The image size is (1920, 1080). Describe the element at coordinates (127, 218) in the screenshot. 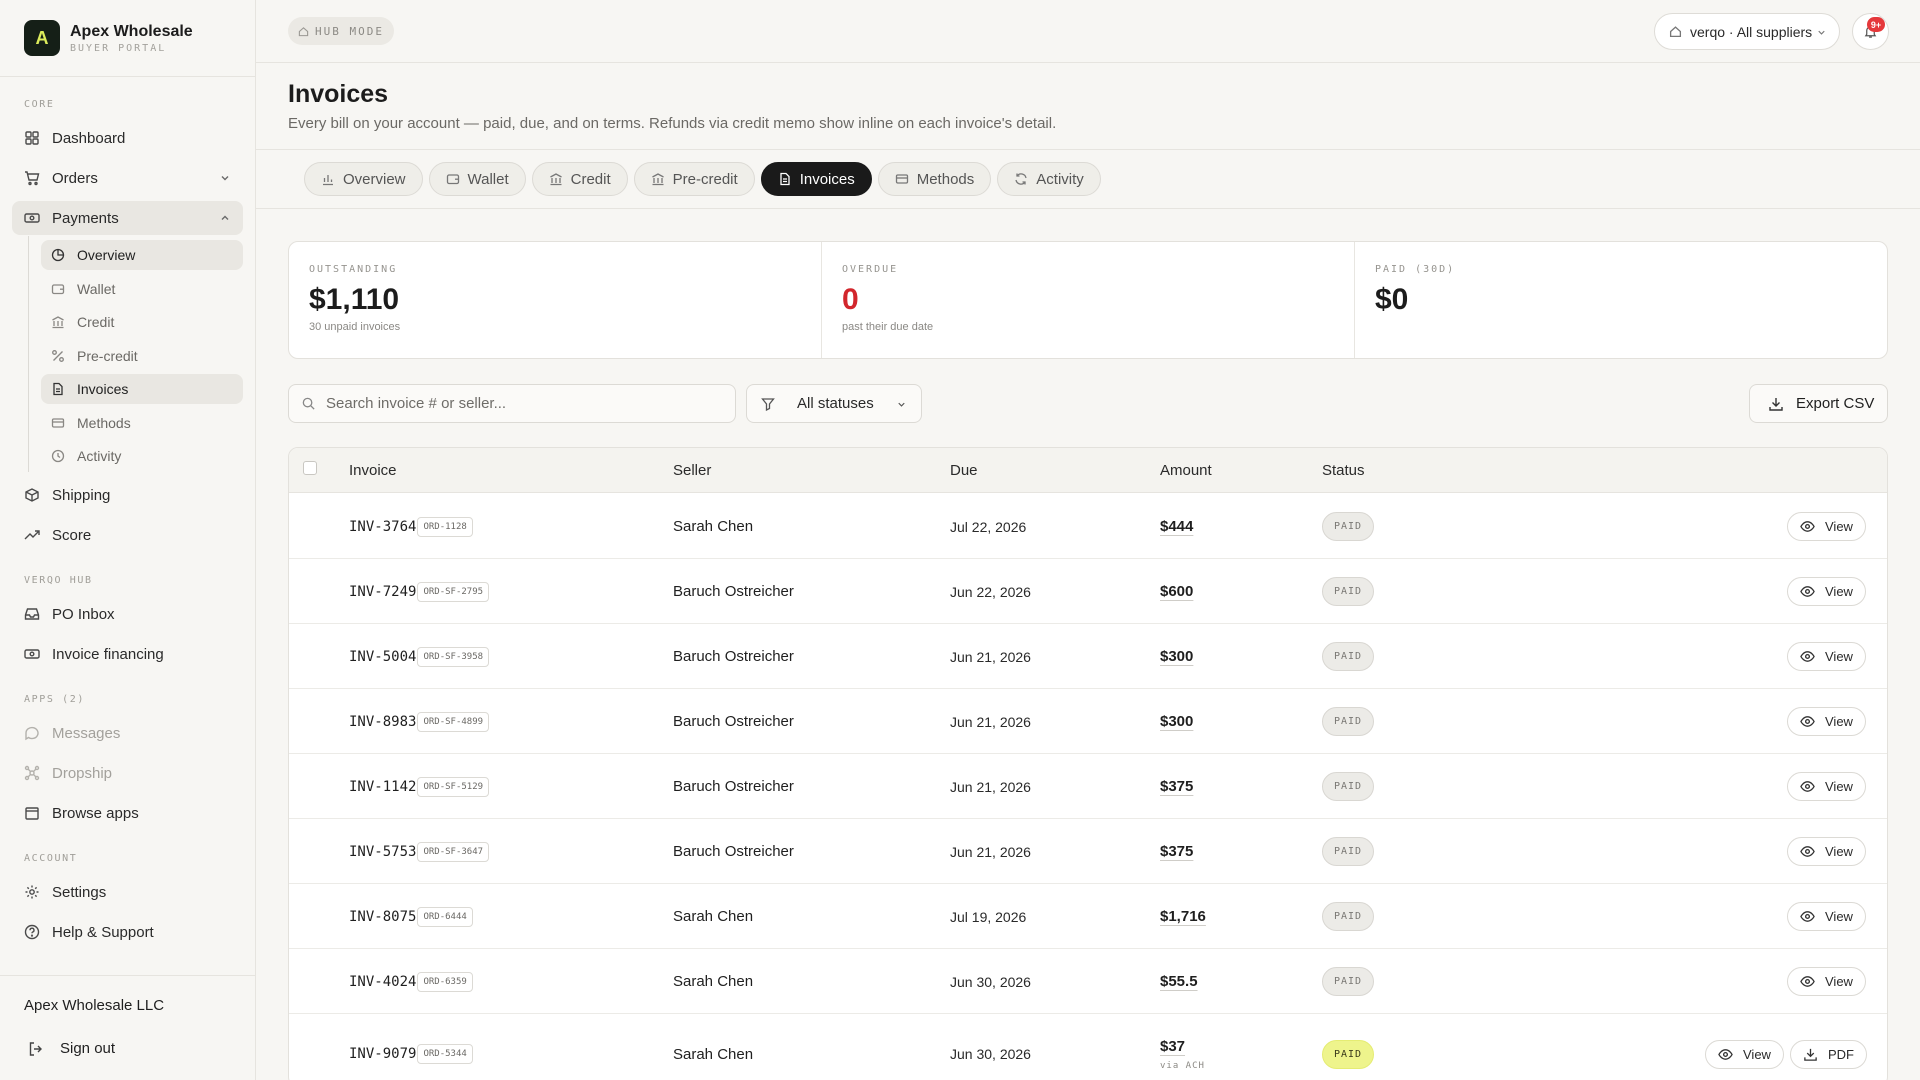

I see `sidebar-item-payments: Payments` at that location.